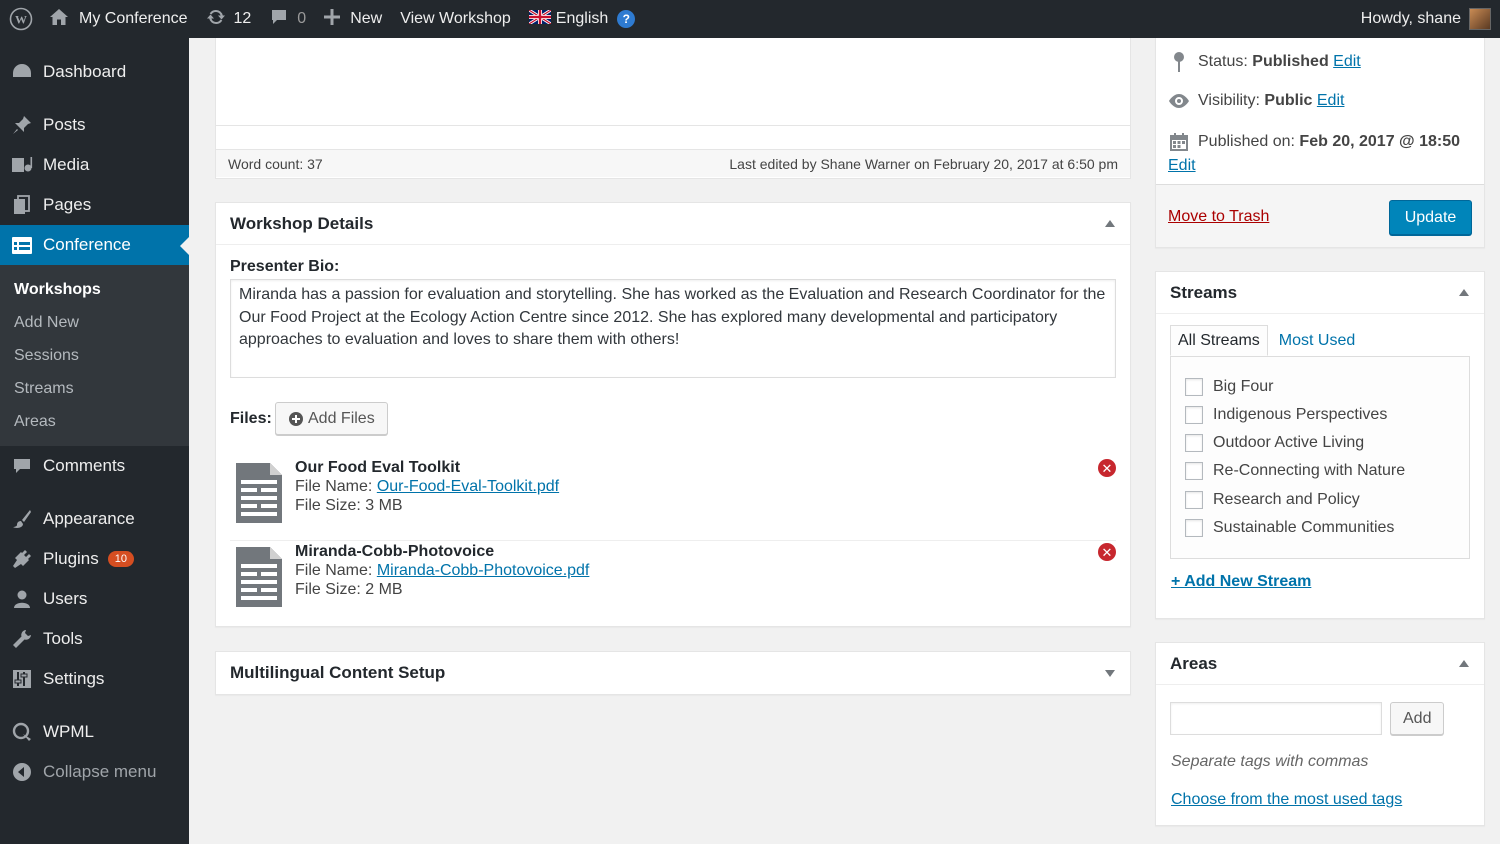  Describe the element at coordinates (338, 672) in the screenshot. I see `multilingual-title: Multilingual Content Setup` at that location.